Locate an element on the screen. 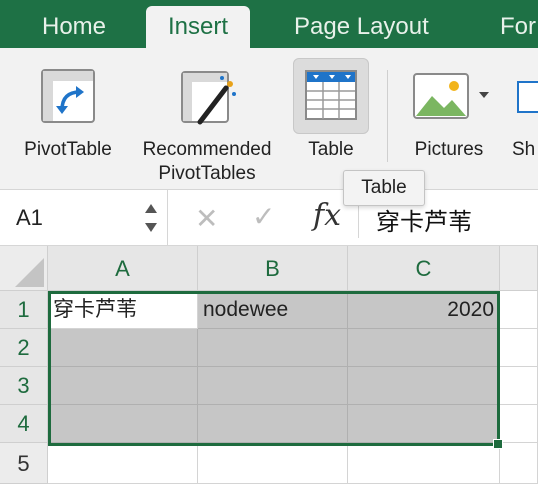 The width and height of the screenshot is (538, 484). pictures-icon is located at coordinates (441, 96).